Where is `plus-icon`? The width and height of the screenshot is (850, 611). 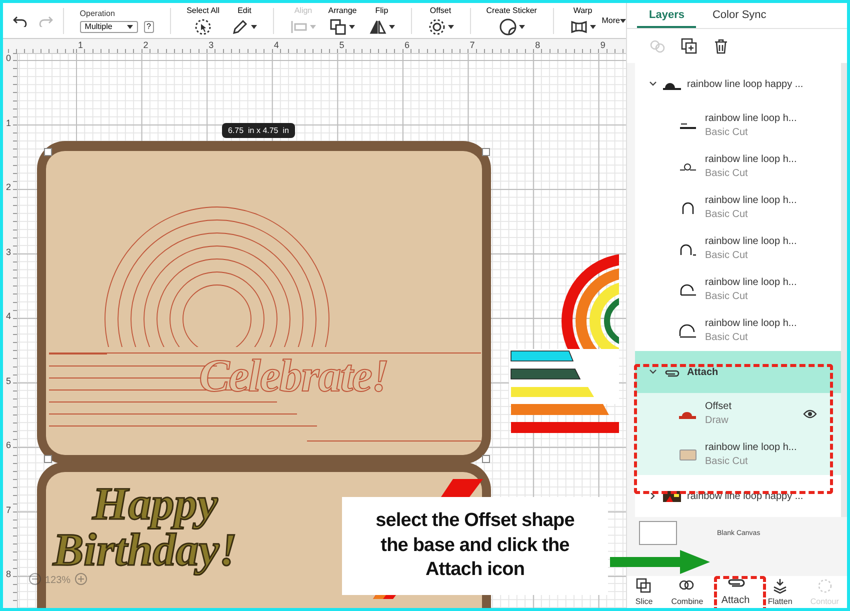 plus-icon is located at coordinates (80, 579).